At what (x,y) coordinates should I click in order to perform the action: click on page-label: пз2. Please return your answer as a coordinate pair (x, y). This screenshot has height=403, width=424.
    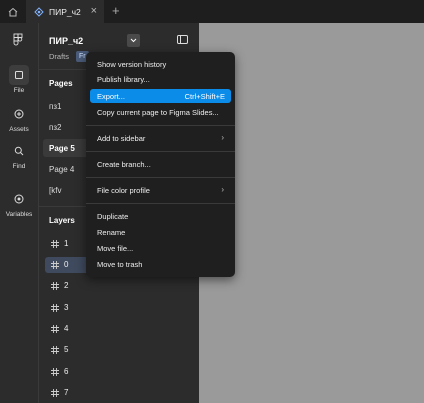
    Looking at the image, I should click on (55, 127).